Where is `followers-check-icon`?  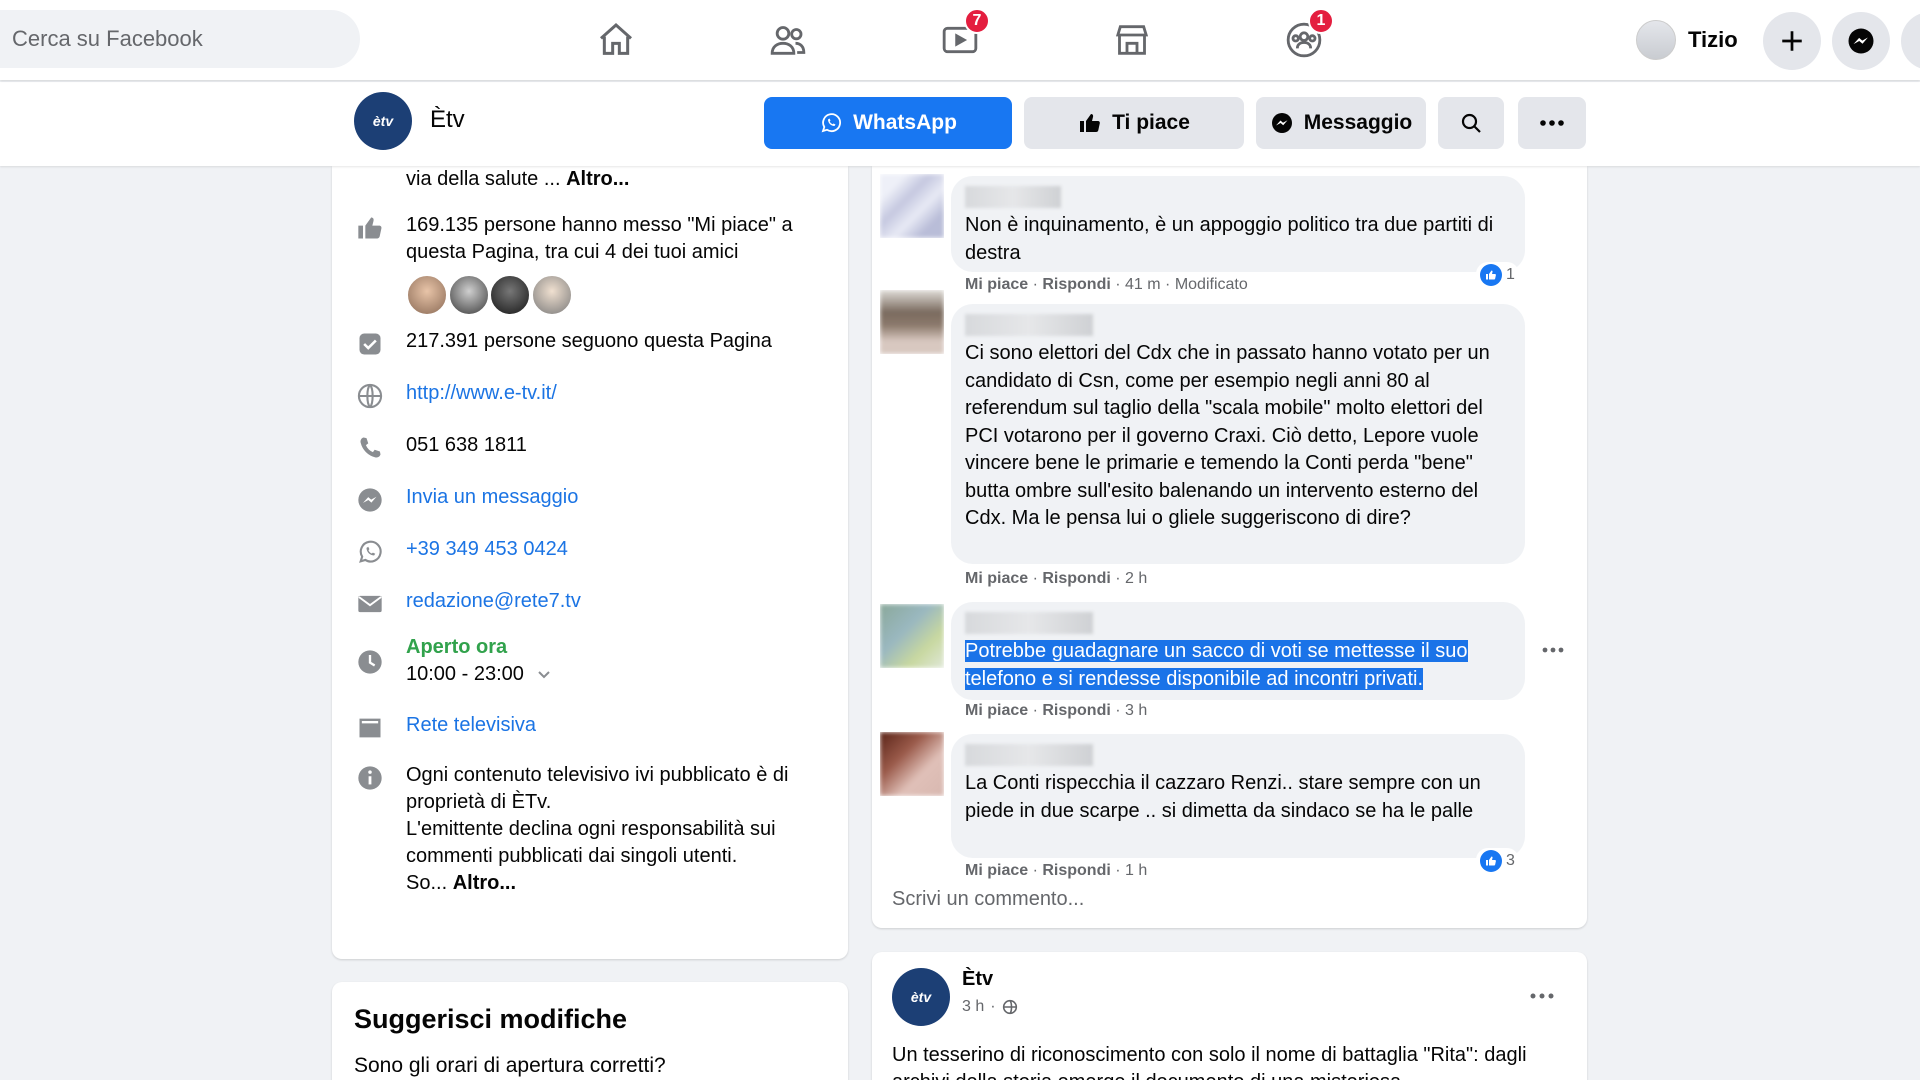
followers-check-icon is located at coordinates (370, 343).